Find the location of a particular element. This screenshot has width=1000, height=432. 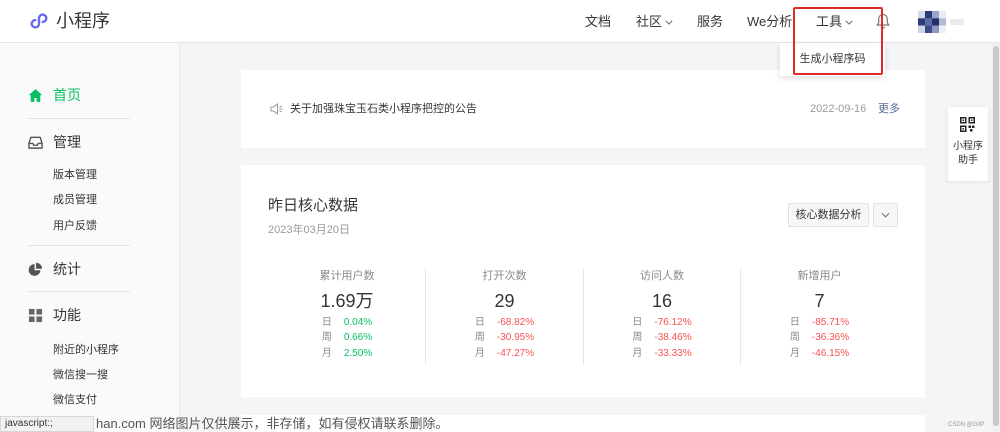

core-data-analysis-button: 核心数据分析 is located at coordinates (828, 215).